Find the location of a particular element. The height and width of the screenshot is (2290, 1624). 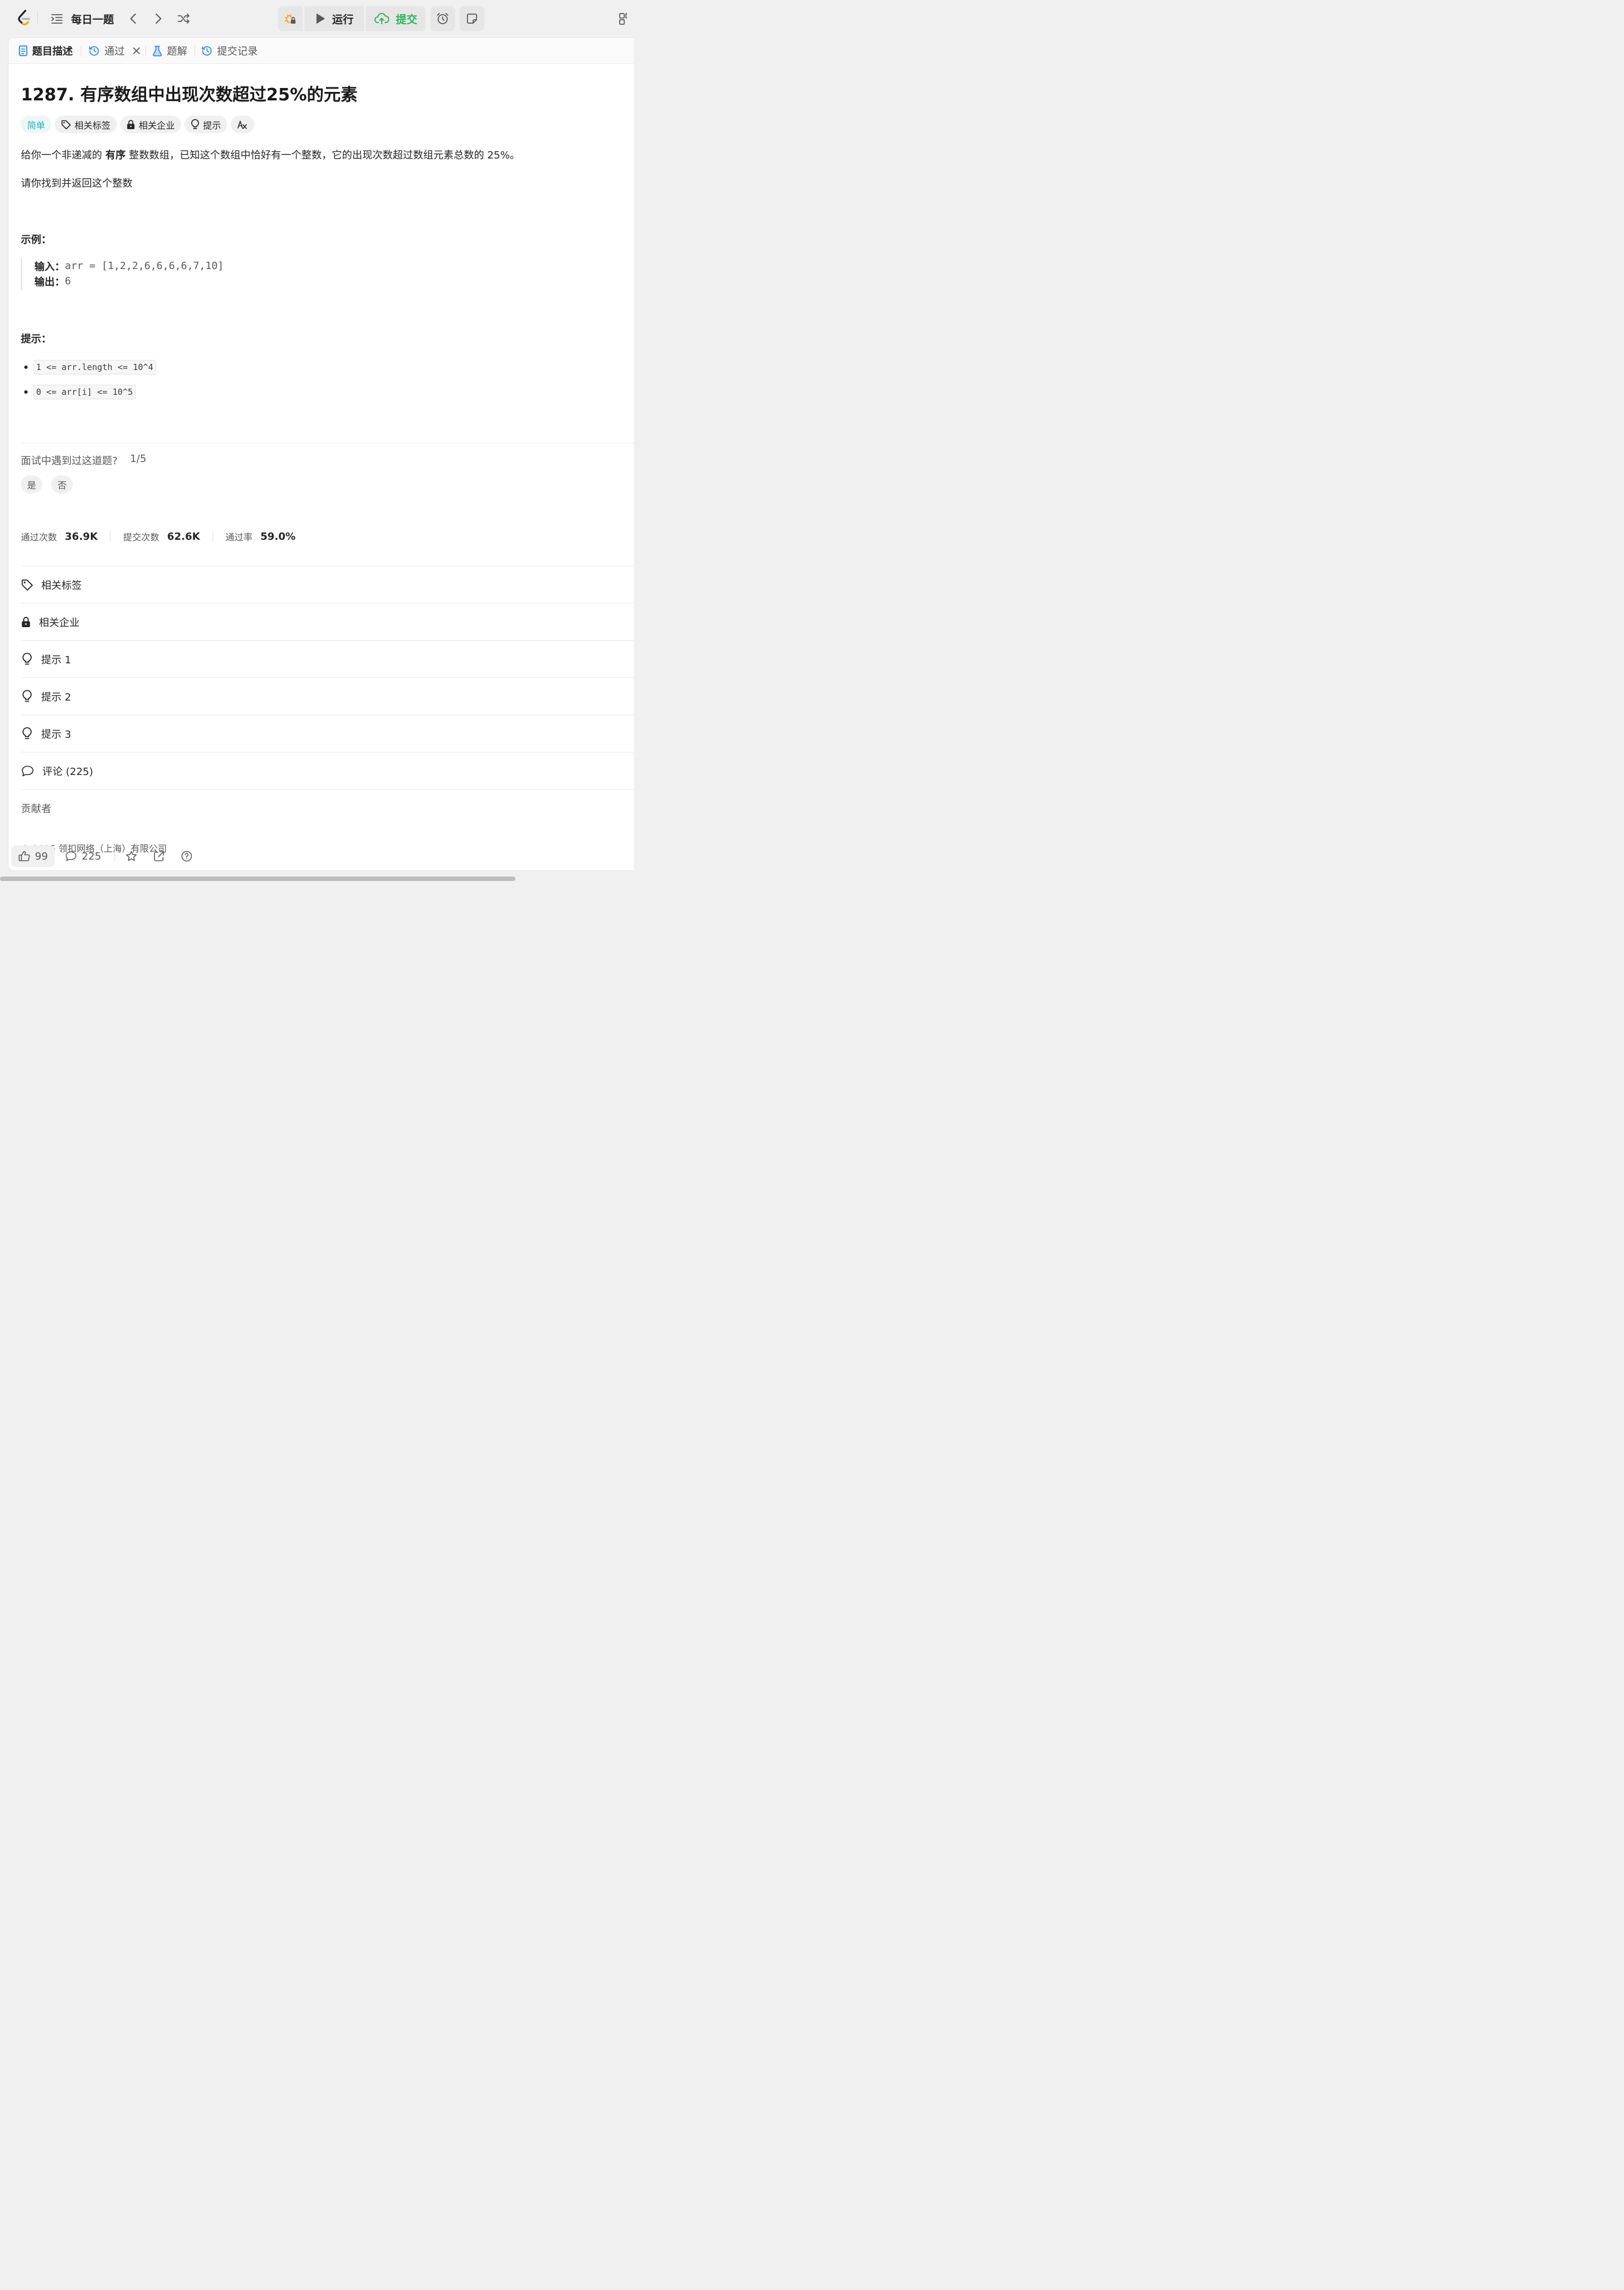

tab-solutions: 题解 is located at coordinates (169, 51).